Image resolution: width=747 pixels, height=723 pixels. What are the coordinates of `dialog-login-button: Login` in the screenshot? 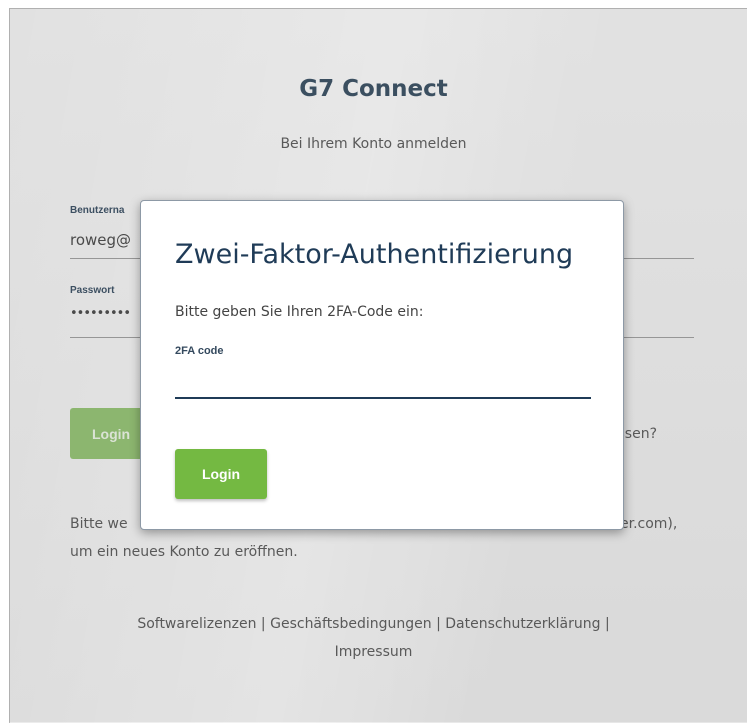 It's located at (221, 474).